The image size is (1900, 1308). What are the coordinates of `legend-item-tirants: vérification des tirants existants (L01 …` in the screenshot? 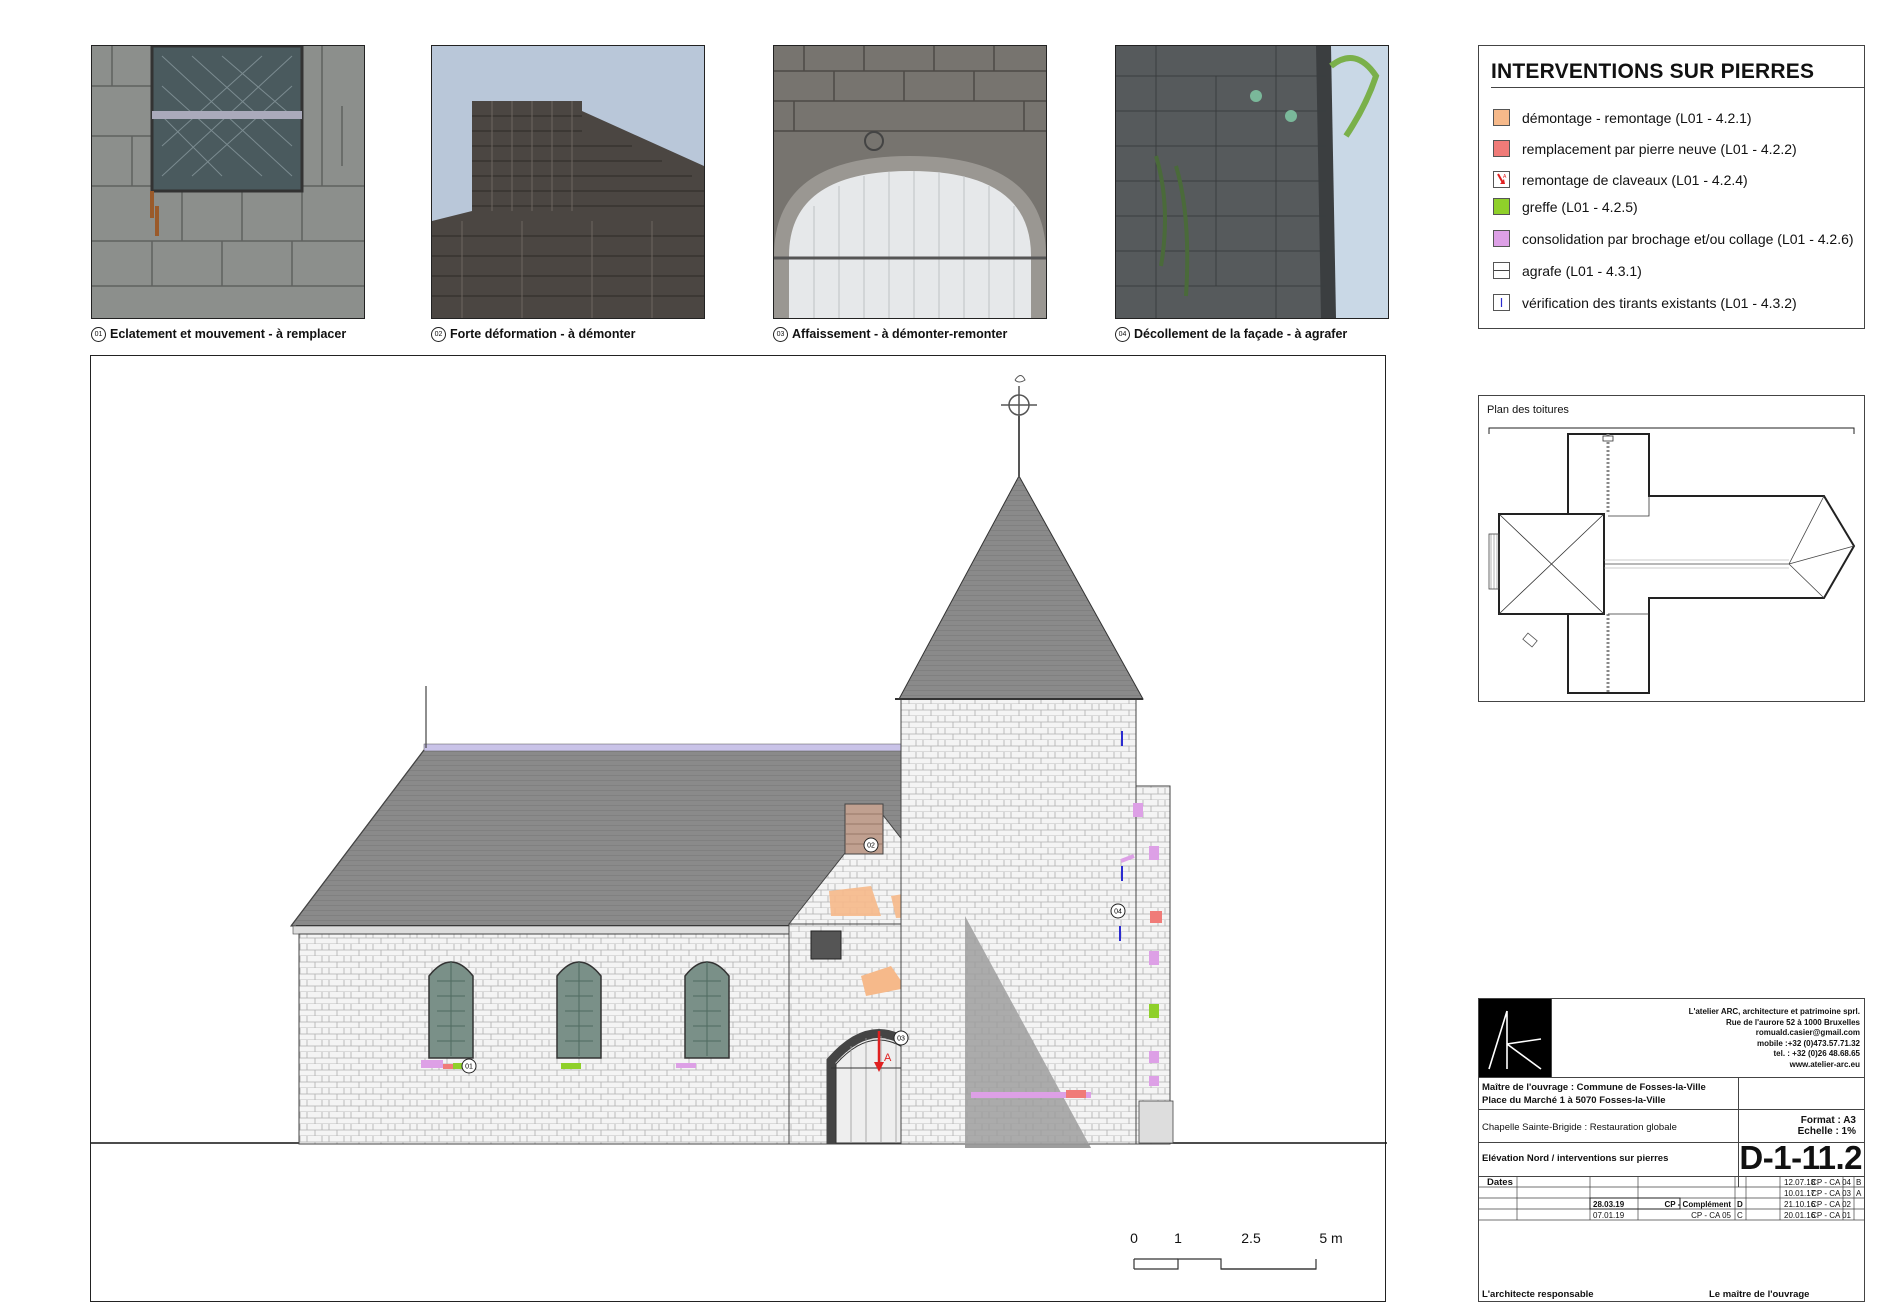 It's located at (1645, 302).